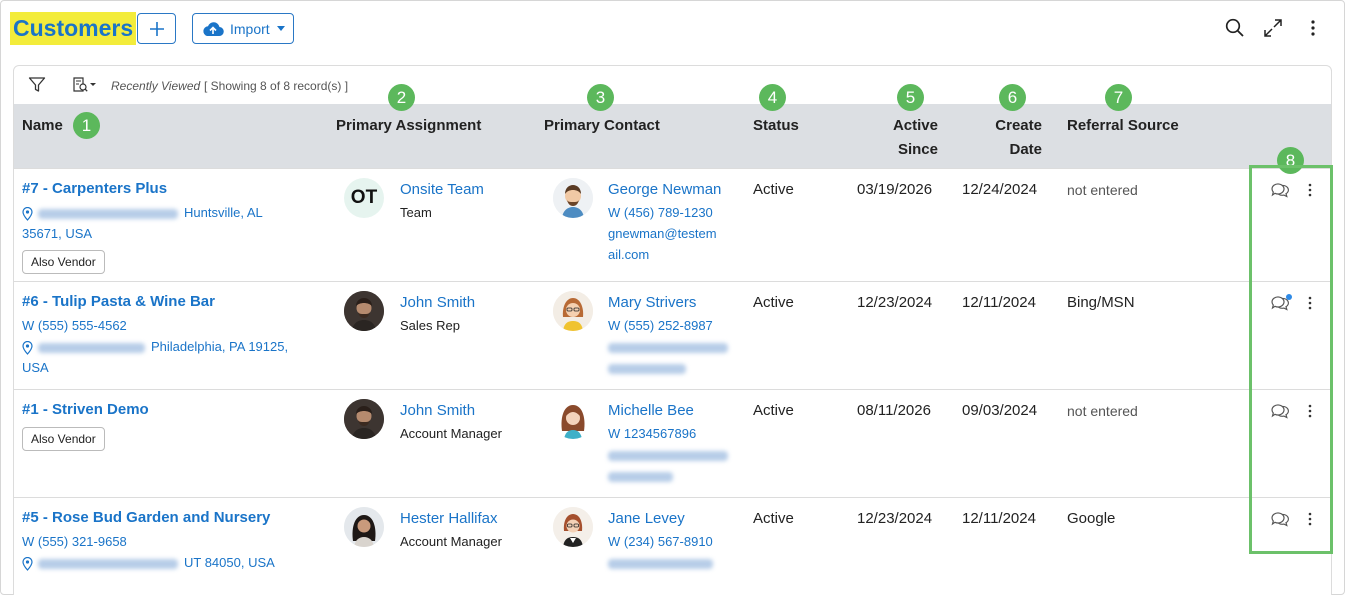 This screenshot has width=1345, height=595. Describe the element at coordinates (651, 410) in the screenshot. I see `contact-name-link: Michelle Bee` at that location.